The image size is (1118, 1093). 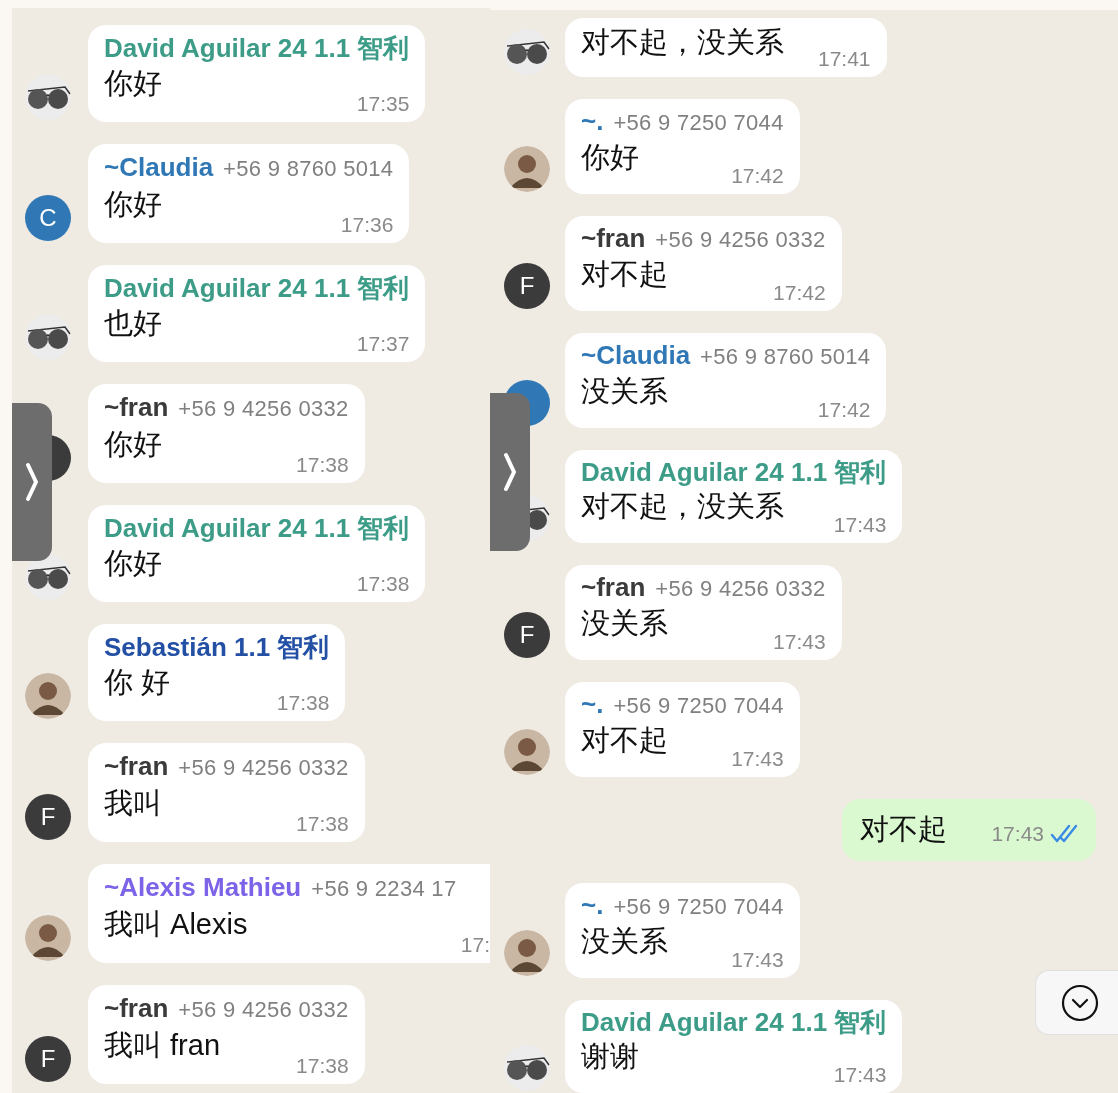 I want to click on sender-phone: +56 9 2234 17, so click(x=384, y=889).